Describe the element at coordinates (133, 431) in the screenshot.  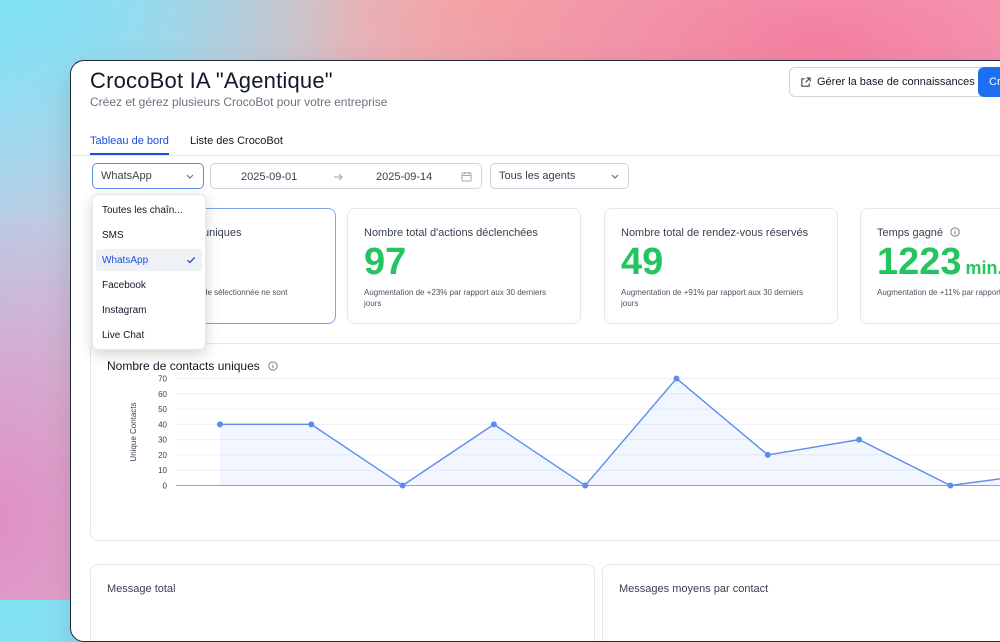
I see `y-axis-label: Unique Contacts` at that location.